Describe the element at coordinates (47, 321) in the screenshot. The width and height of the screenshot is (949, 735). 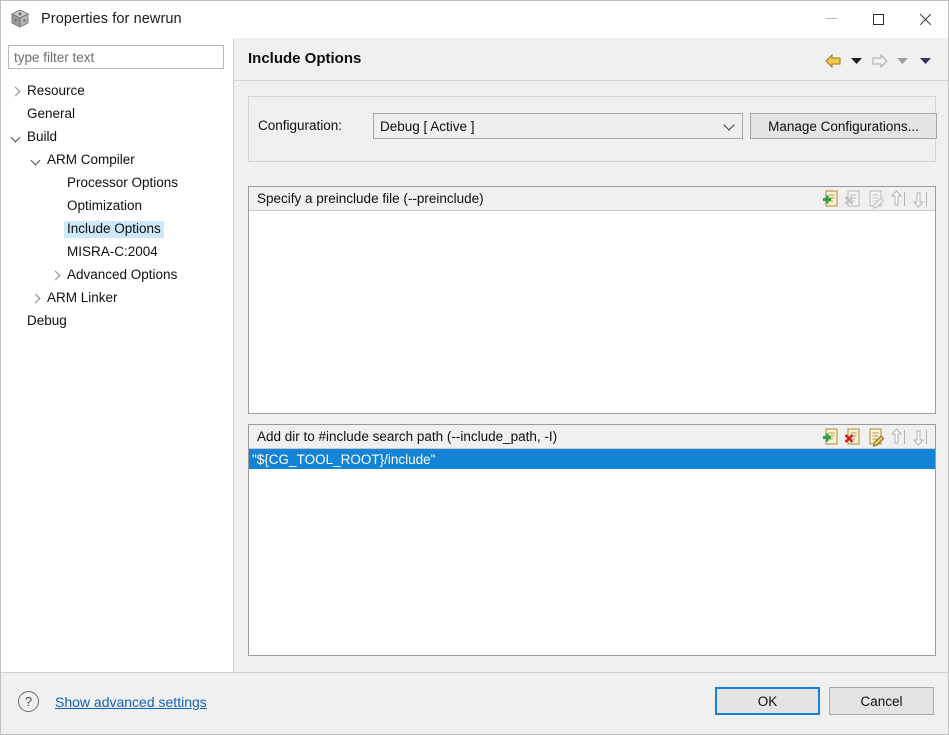
I see `sidebar-item-label: Debug` at that location.